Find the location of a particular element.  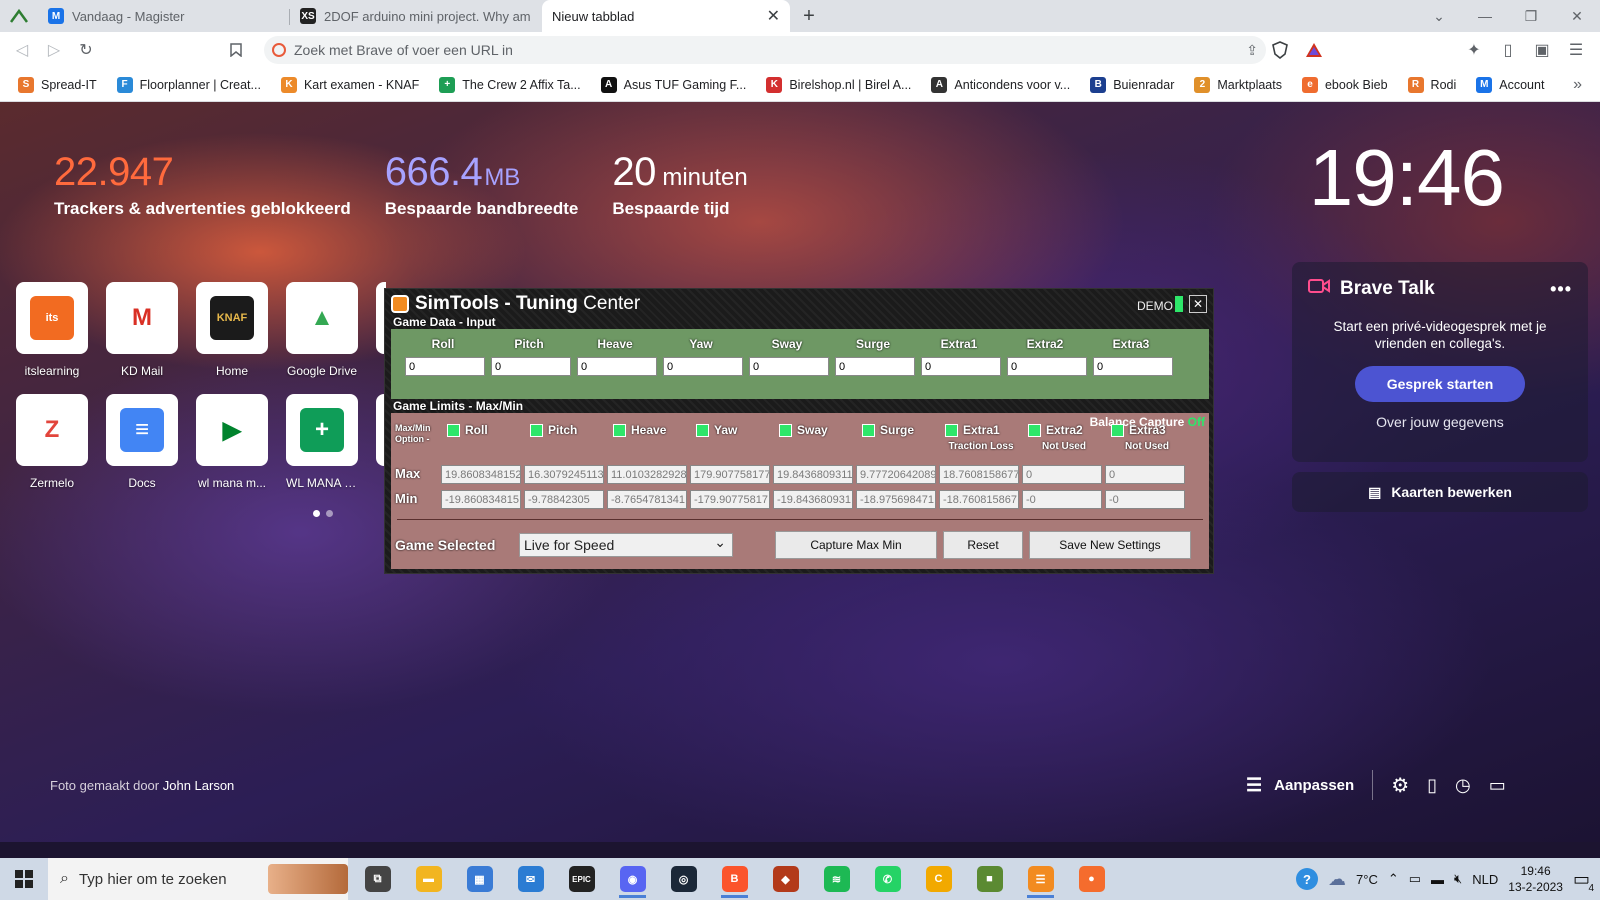

new-tab-plus-icon: + is located at coordinates (809, 16).